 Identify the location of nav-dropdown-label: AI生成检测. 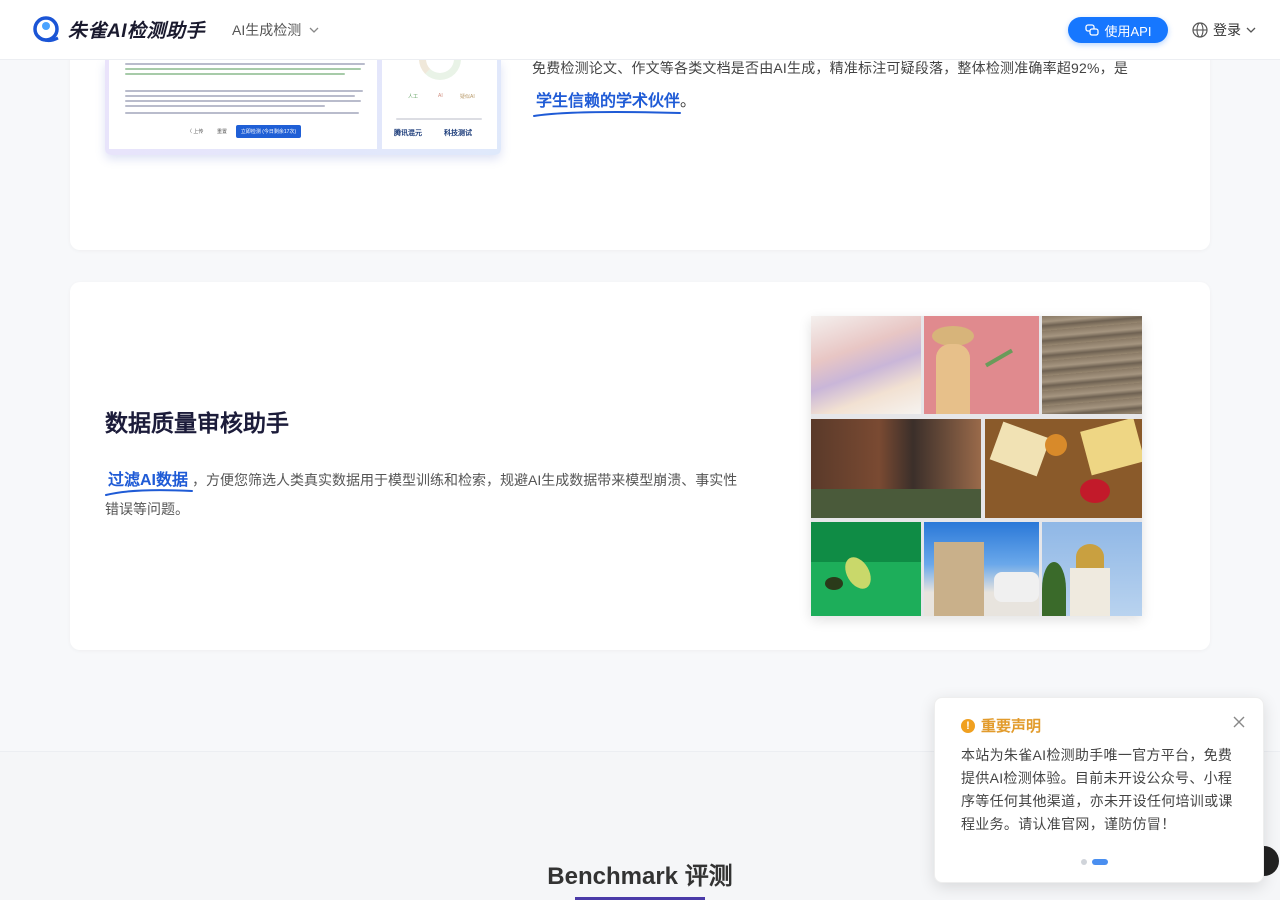
(267, 30).